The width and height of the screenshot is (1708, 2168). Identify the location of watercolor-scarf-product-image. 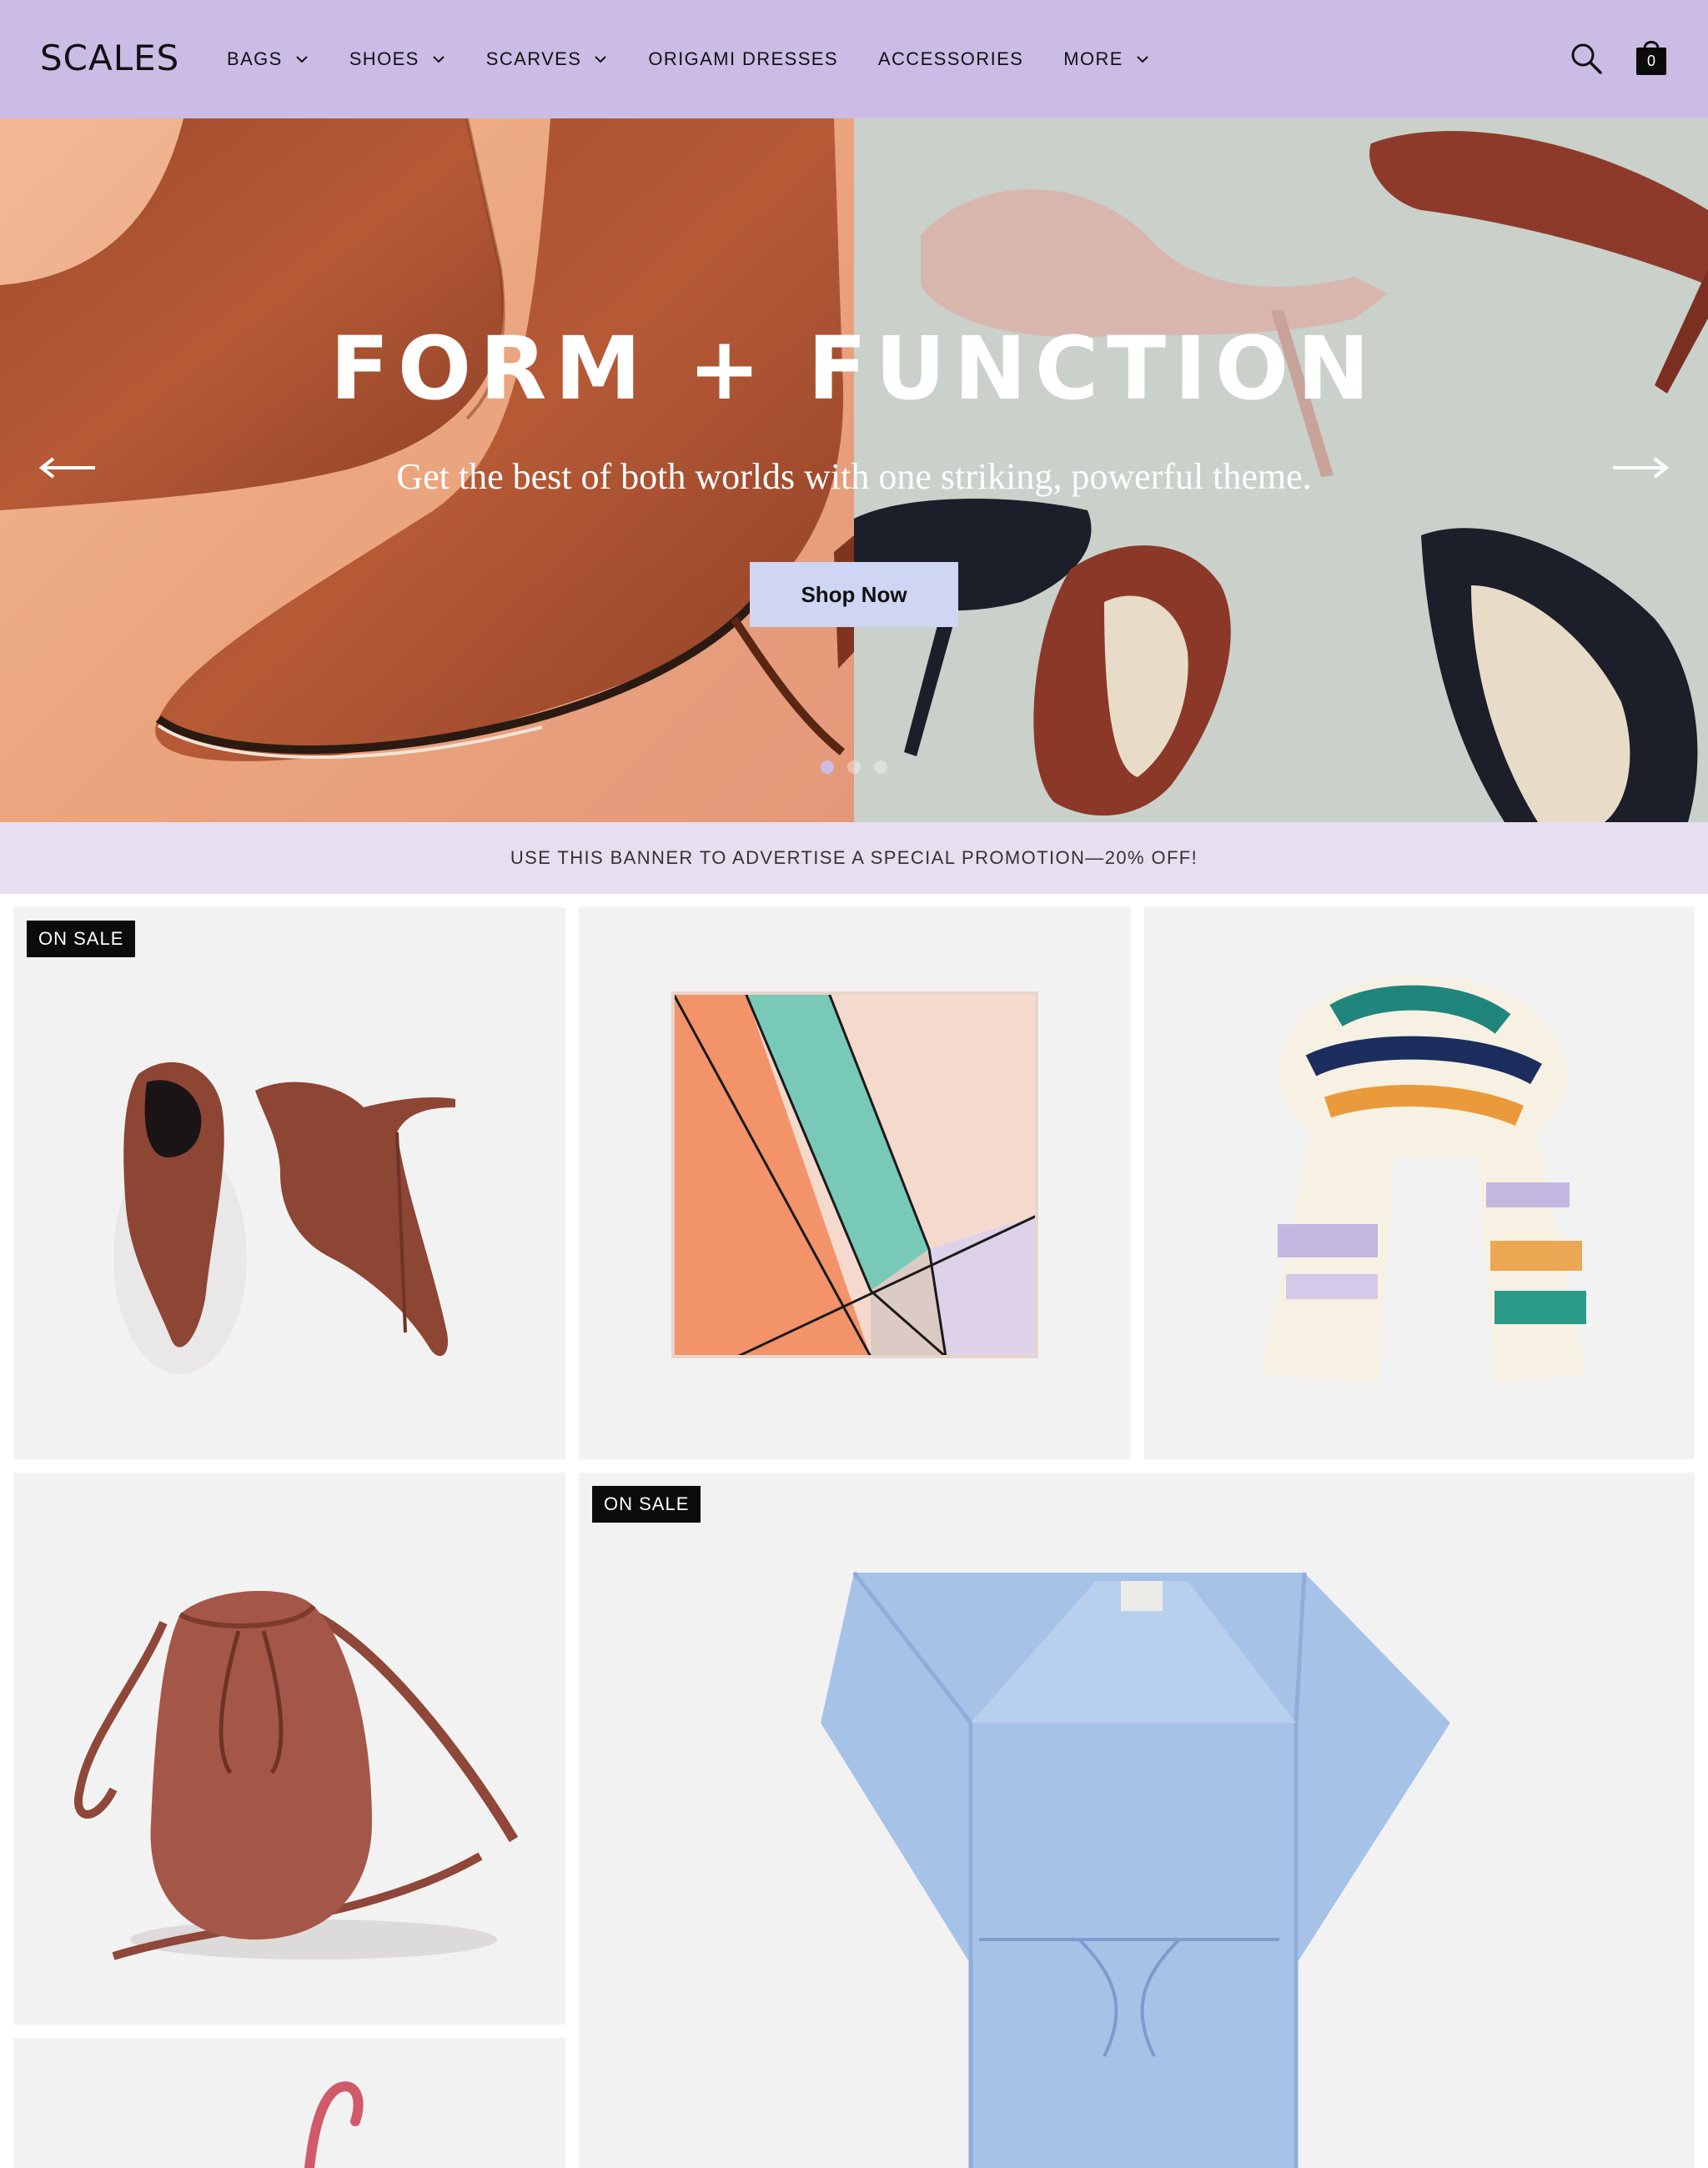
(1423, 1179).